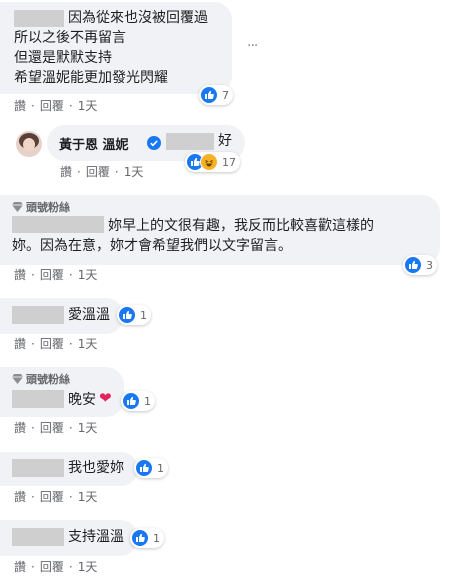 The image size is (472, 588). Describe the element at coordinates (63, 58) in the screenshot. I see `comment-text-line: 但還是默默支持` at that location.